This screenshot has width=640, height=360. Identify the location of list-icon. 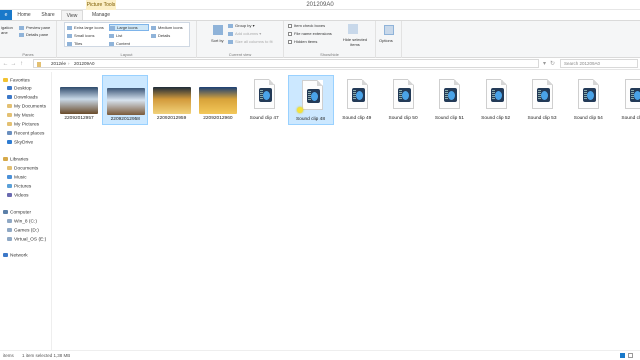
(111, 35).